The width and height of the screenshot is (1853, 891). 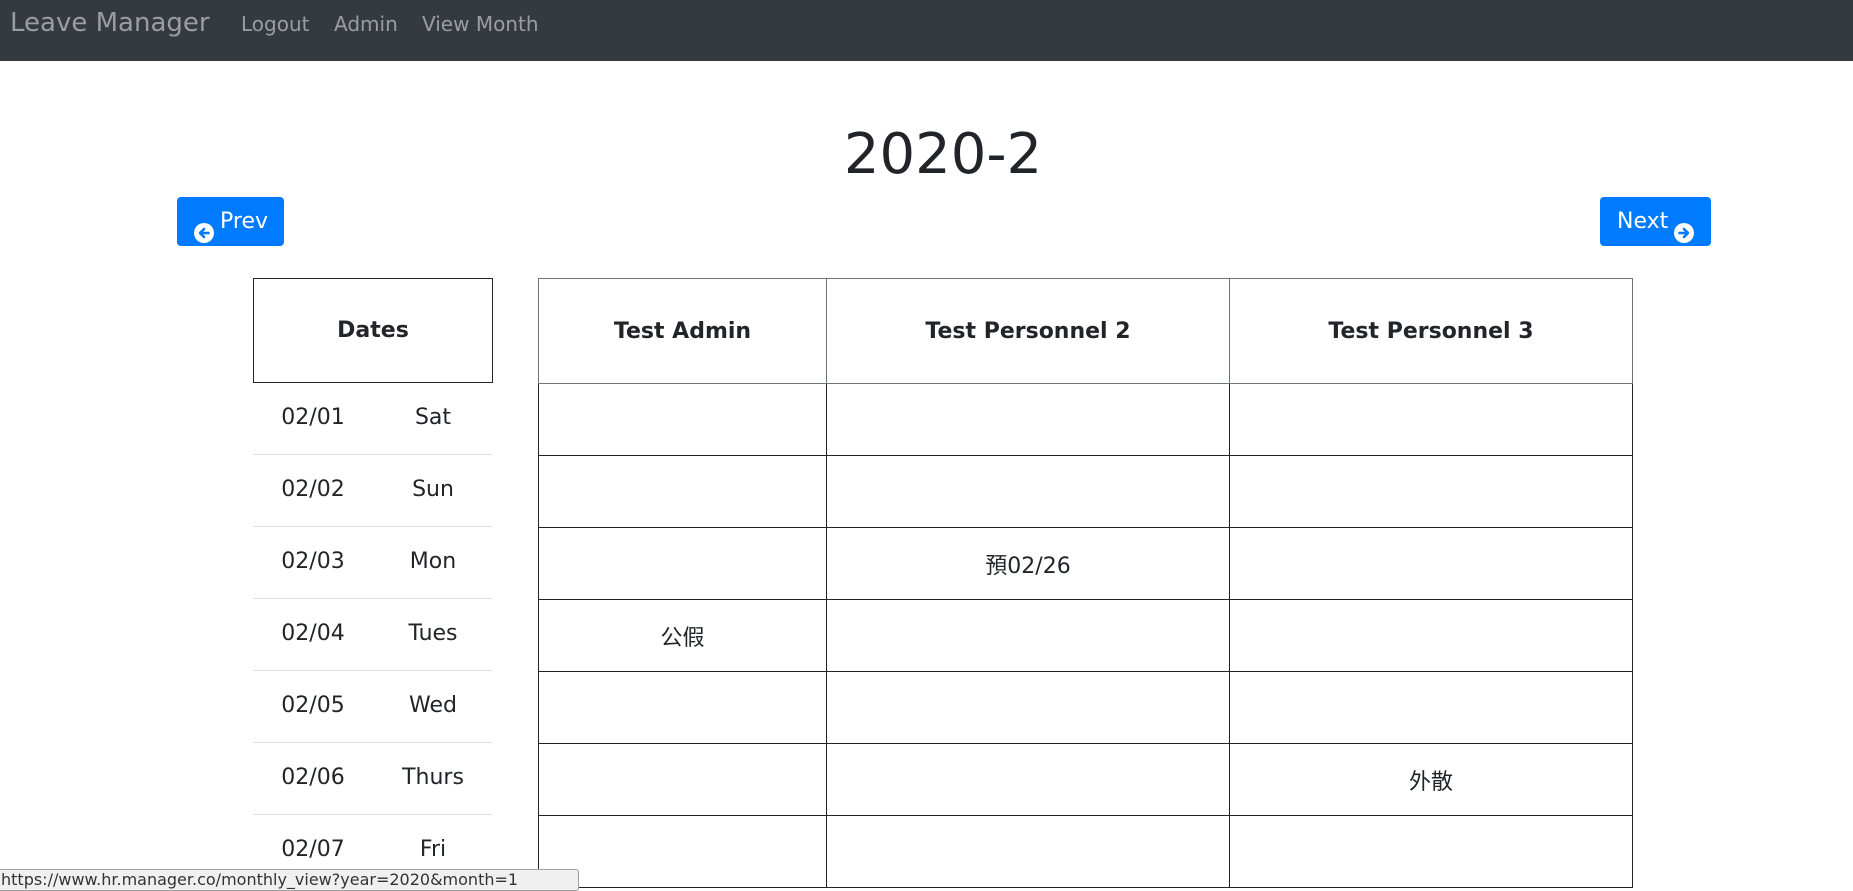 I want to click on table-row: 公假, so click(x=1085, y=635).